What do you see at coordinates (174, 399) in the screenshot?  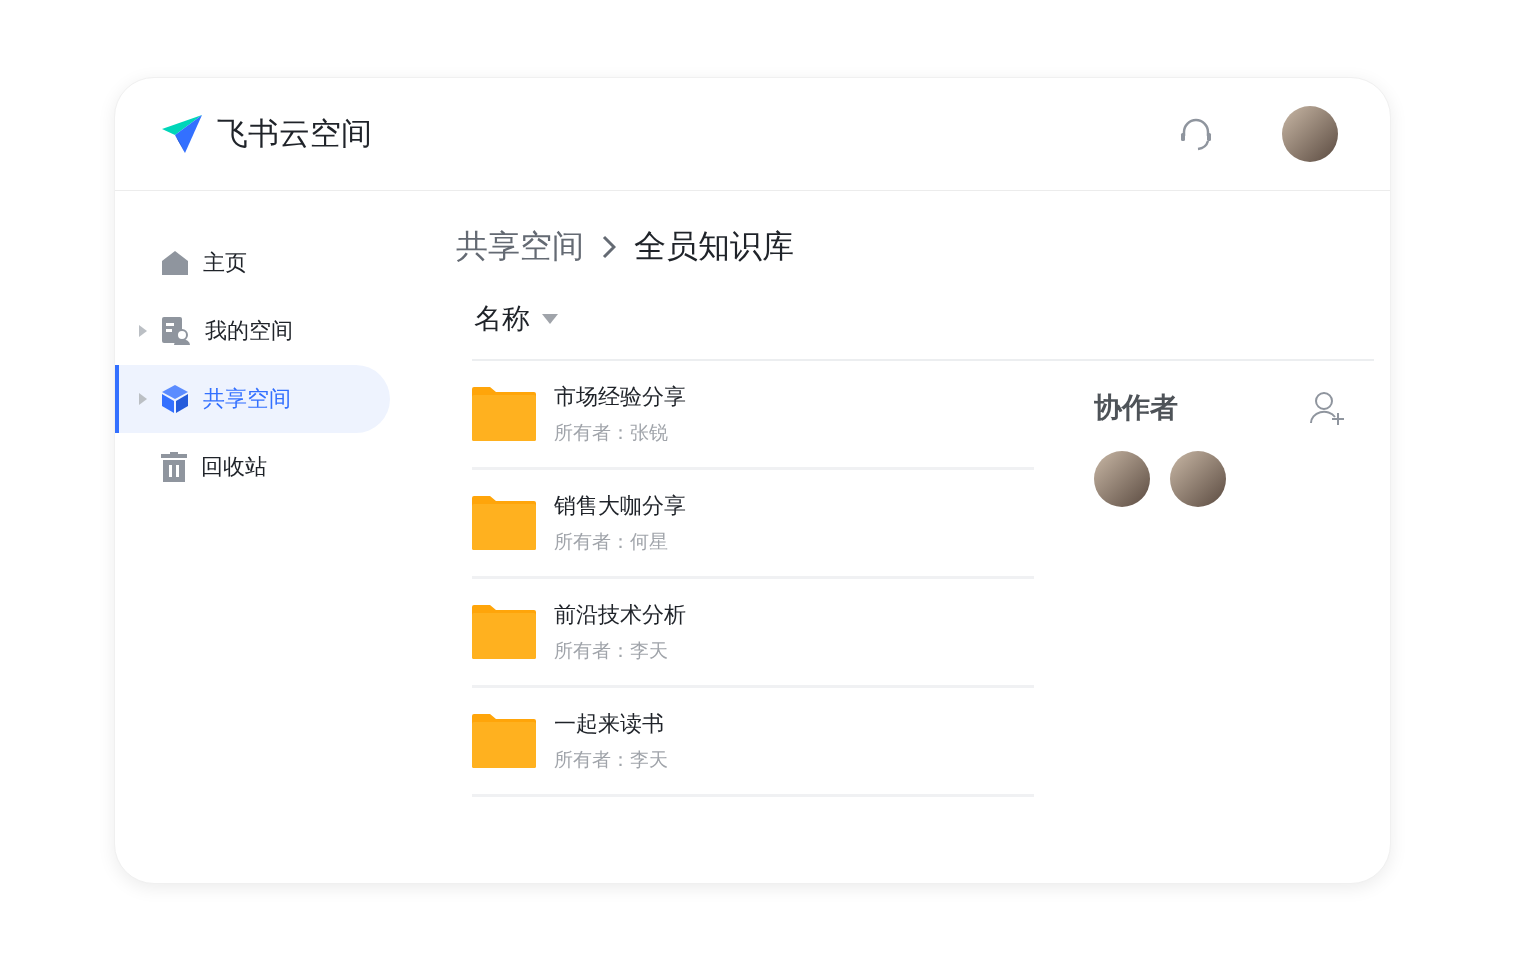 I see `cube-icon` at bounding box center [174, 399].